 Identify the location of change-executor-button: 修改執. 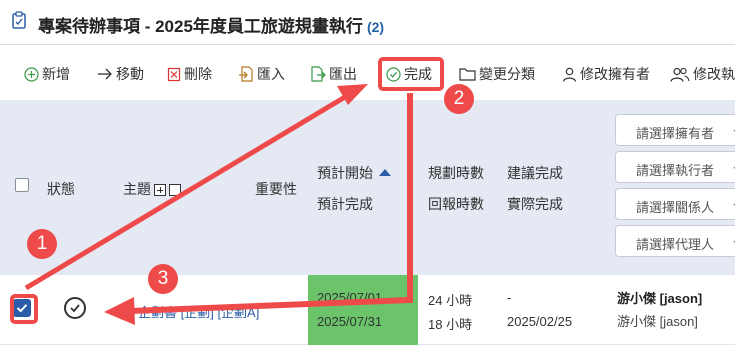
(702, 74).